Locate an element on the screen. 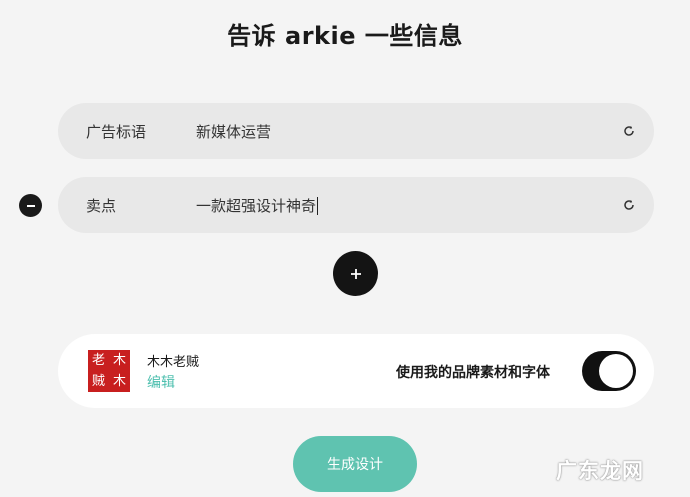 This screenshot has width=690, height=497. brand-toggle is located at coordinates (609, 371).